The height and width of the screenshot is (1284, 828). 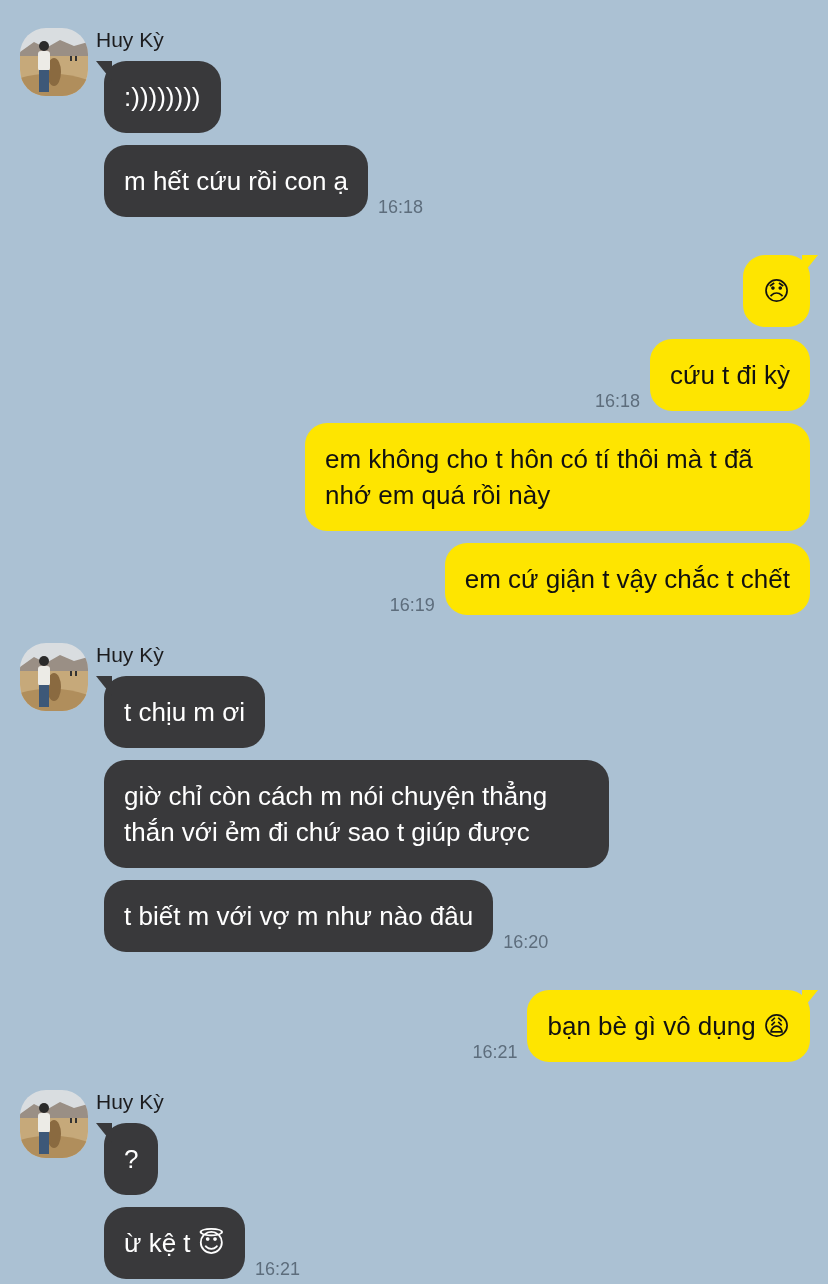 What do you see at coordinates (299, 916) in the screenshot?
I see `message-bubble: t biết m với vợ m như nào đâu` at bounding box center [299, 916].